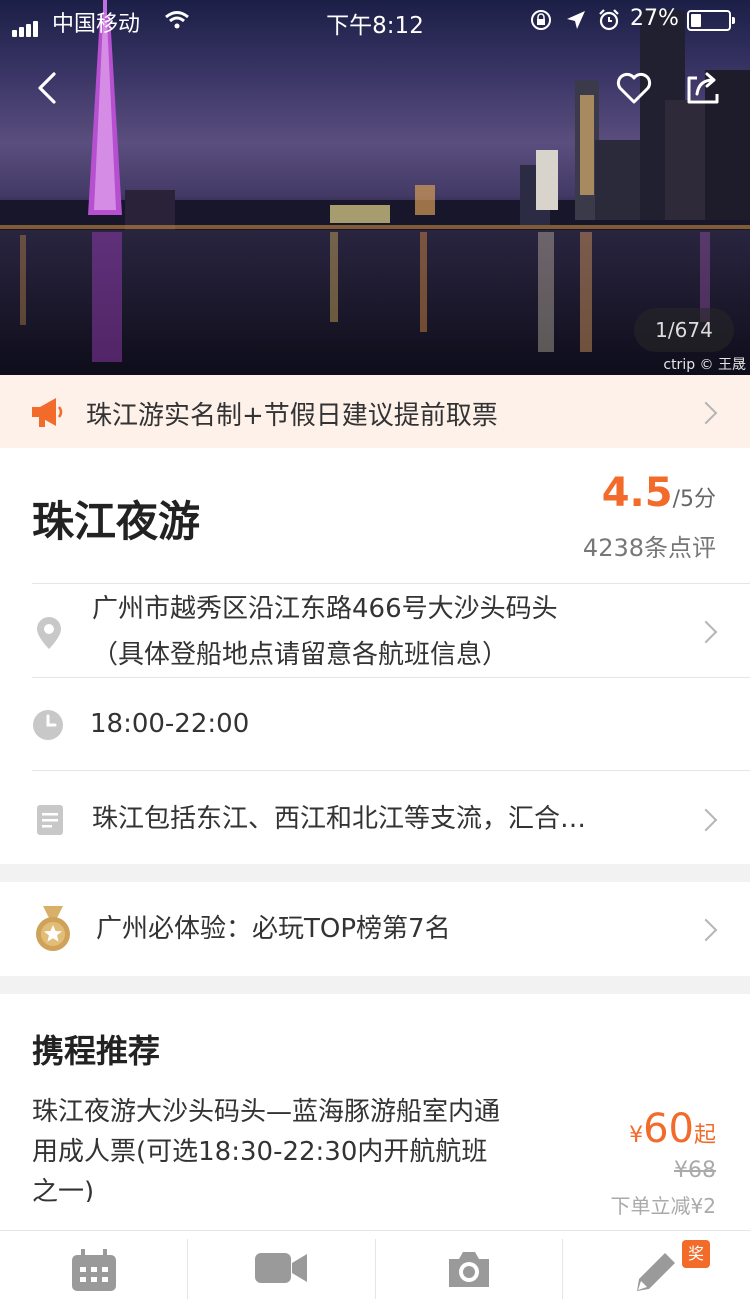 The height and width of the screenshot is (1299, 750). I want to click on rating-unit: /5分, so click(694, 499).